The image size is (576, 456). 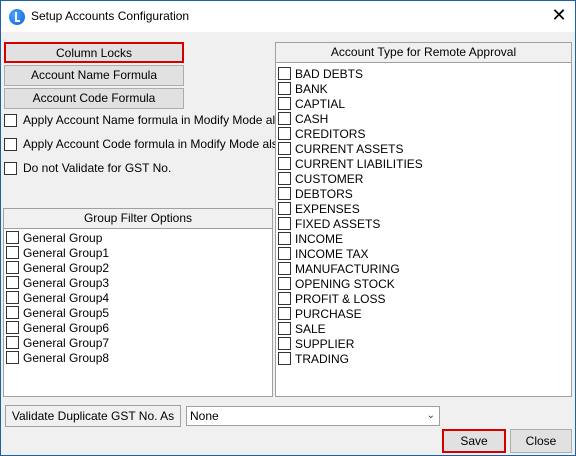 What do you see at coordinates (66, 282) in the screenshot?
I see `group-label: General Group3` at bounding box center [66, 282].